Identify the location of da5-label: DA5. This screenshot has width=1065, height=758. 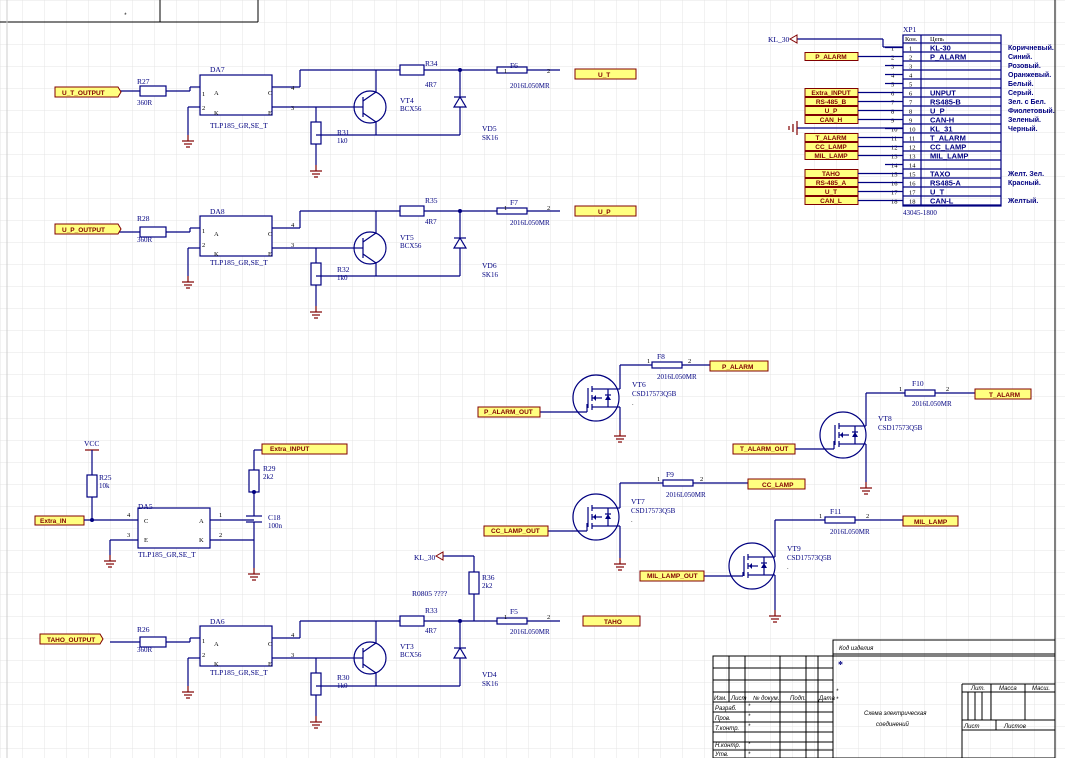
(145, 506).